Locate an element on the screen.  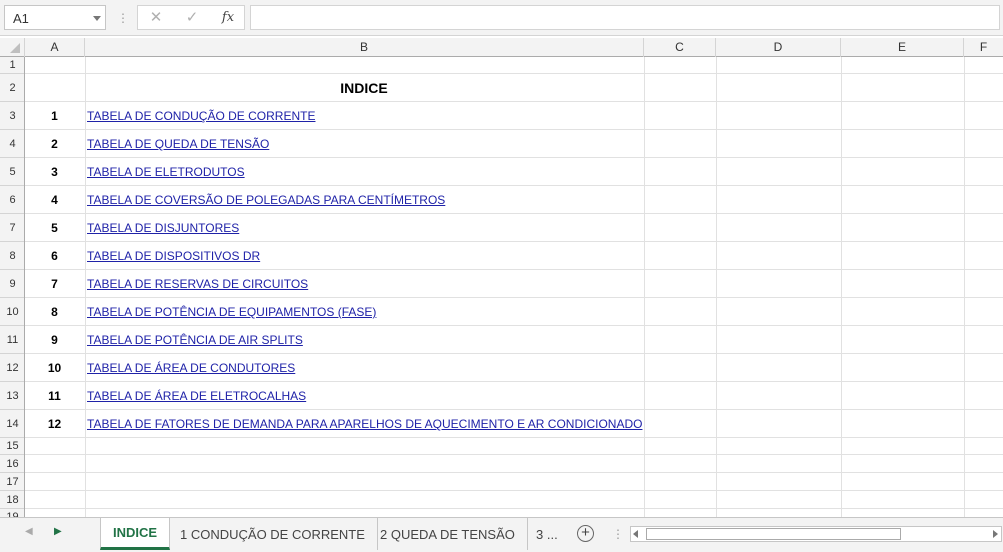
plus-circle-icon: + is located at coordinates (585, 533).